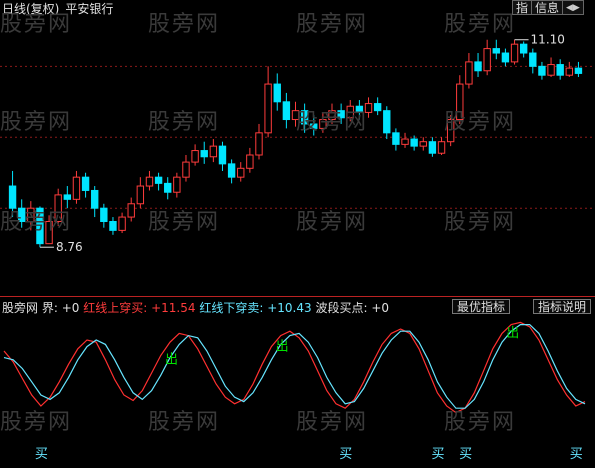 The width and height of the screenshot is (595, 468). Describe the element at coordinates (69, 247) in the screenshot. I see `min-price-label: 8.76` at that location.